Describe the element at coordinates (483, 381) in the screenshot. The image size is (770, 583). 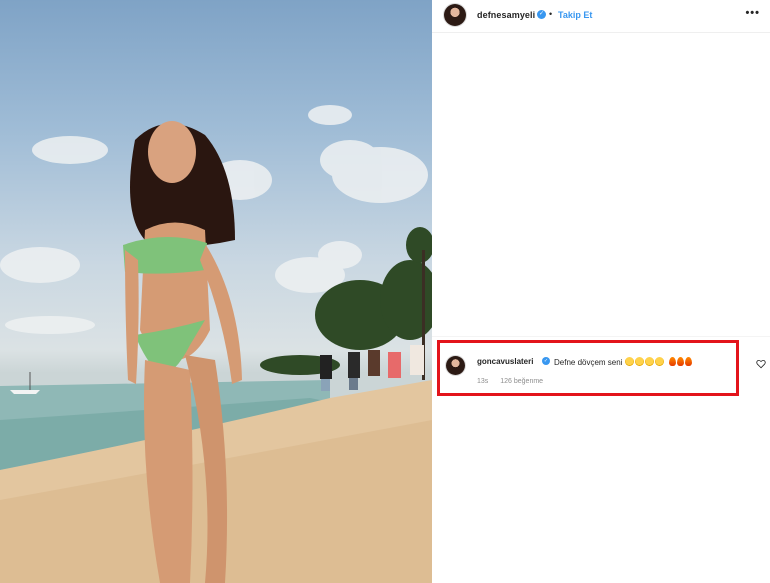
I see `comment-time: 13s` at that location.